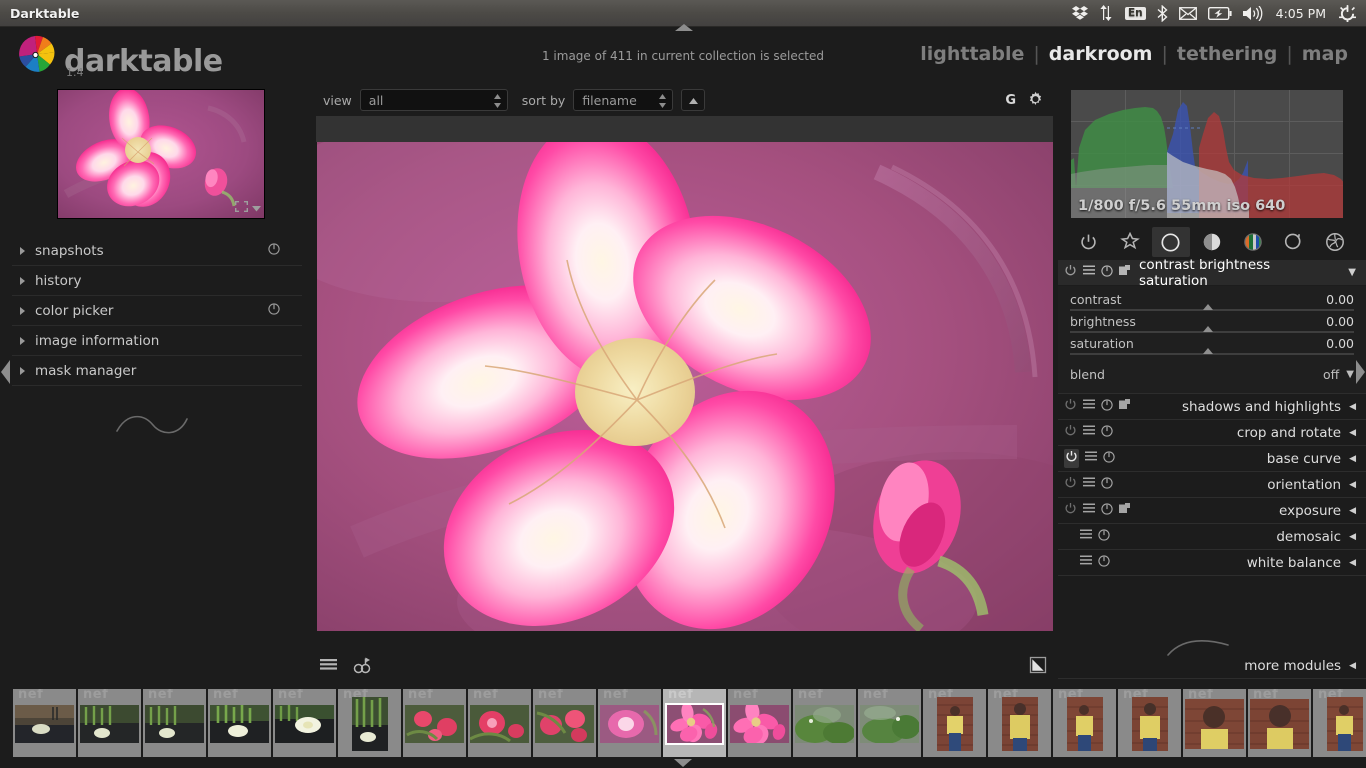 Image resolution: width=1366 pixels, height=768 pixels. I want to click on volume-icon, so click(1252, 13).